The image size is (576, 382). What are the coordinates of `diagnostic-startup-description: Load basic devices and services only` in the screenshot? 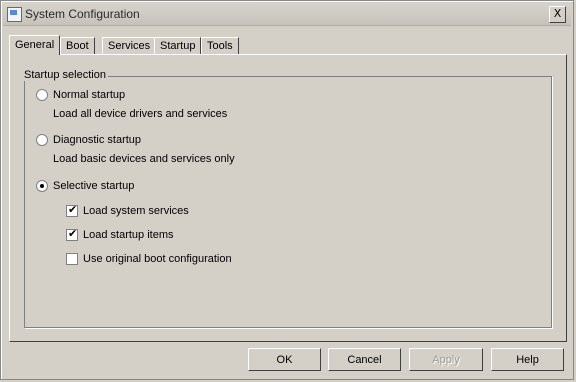 It's located at (144, 159).